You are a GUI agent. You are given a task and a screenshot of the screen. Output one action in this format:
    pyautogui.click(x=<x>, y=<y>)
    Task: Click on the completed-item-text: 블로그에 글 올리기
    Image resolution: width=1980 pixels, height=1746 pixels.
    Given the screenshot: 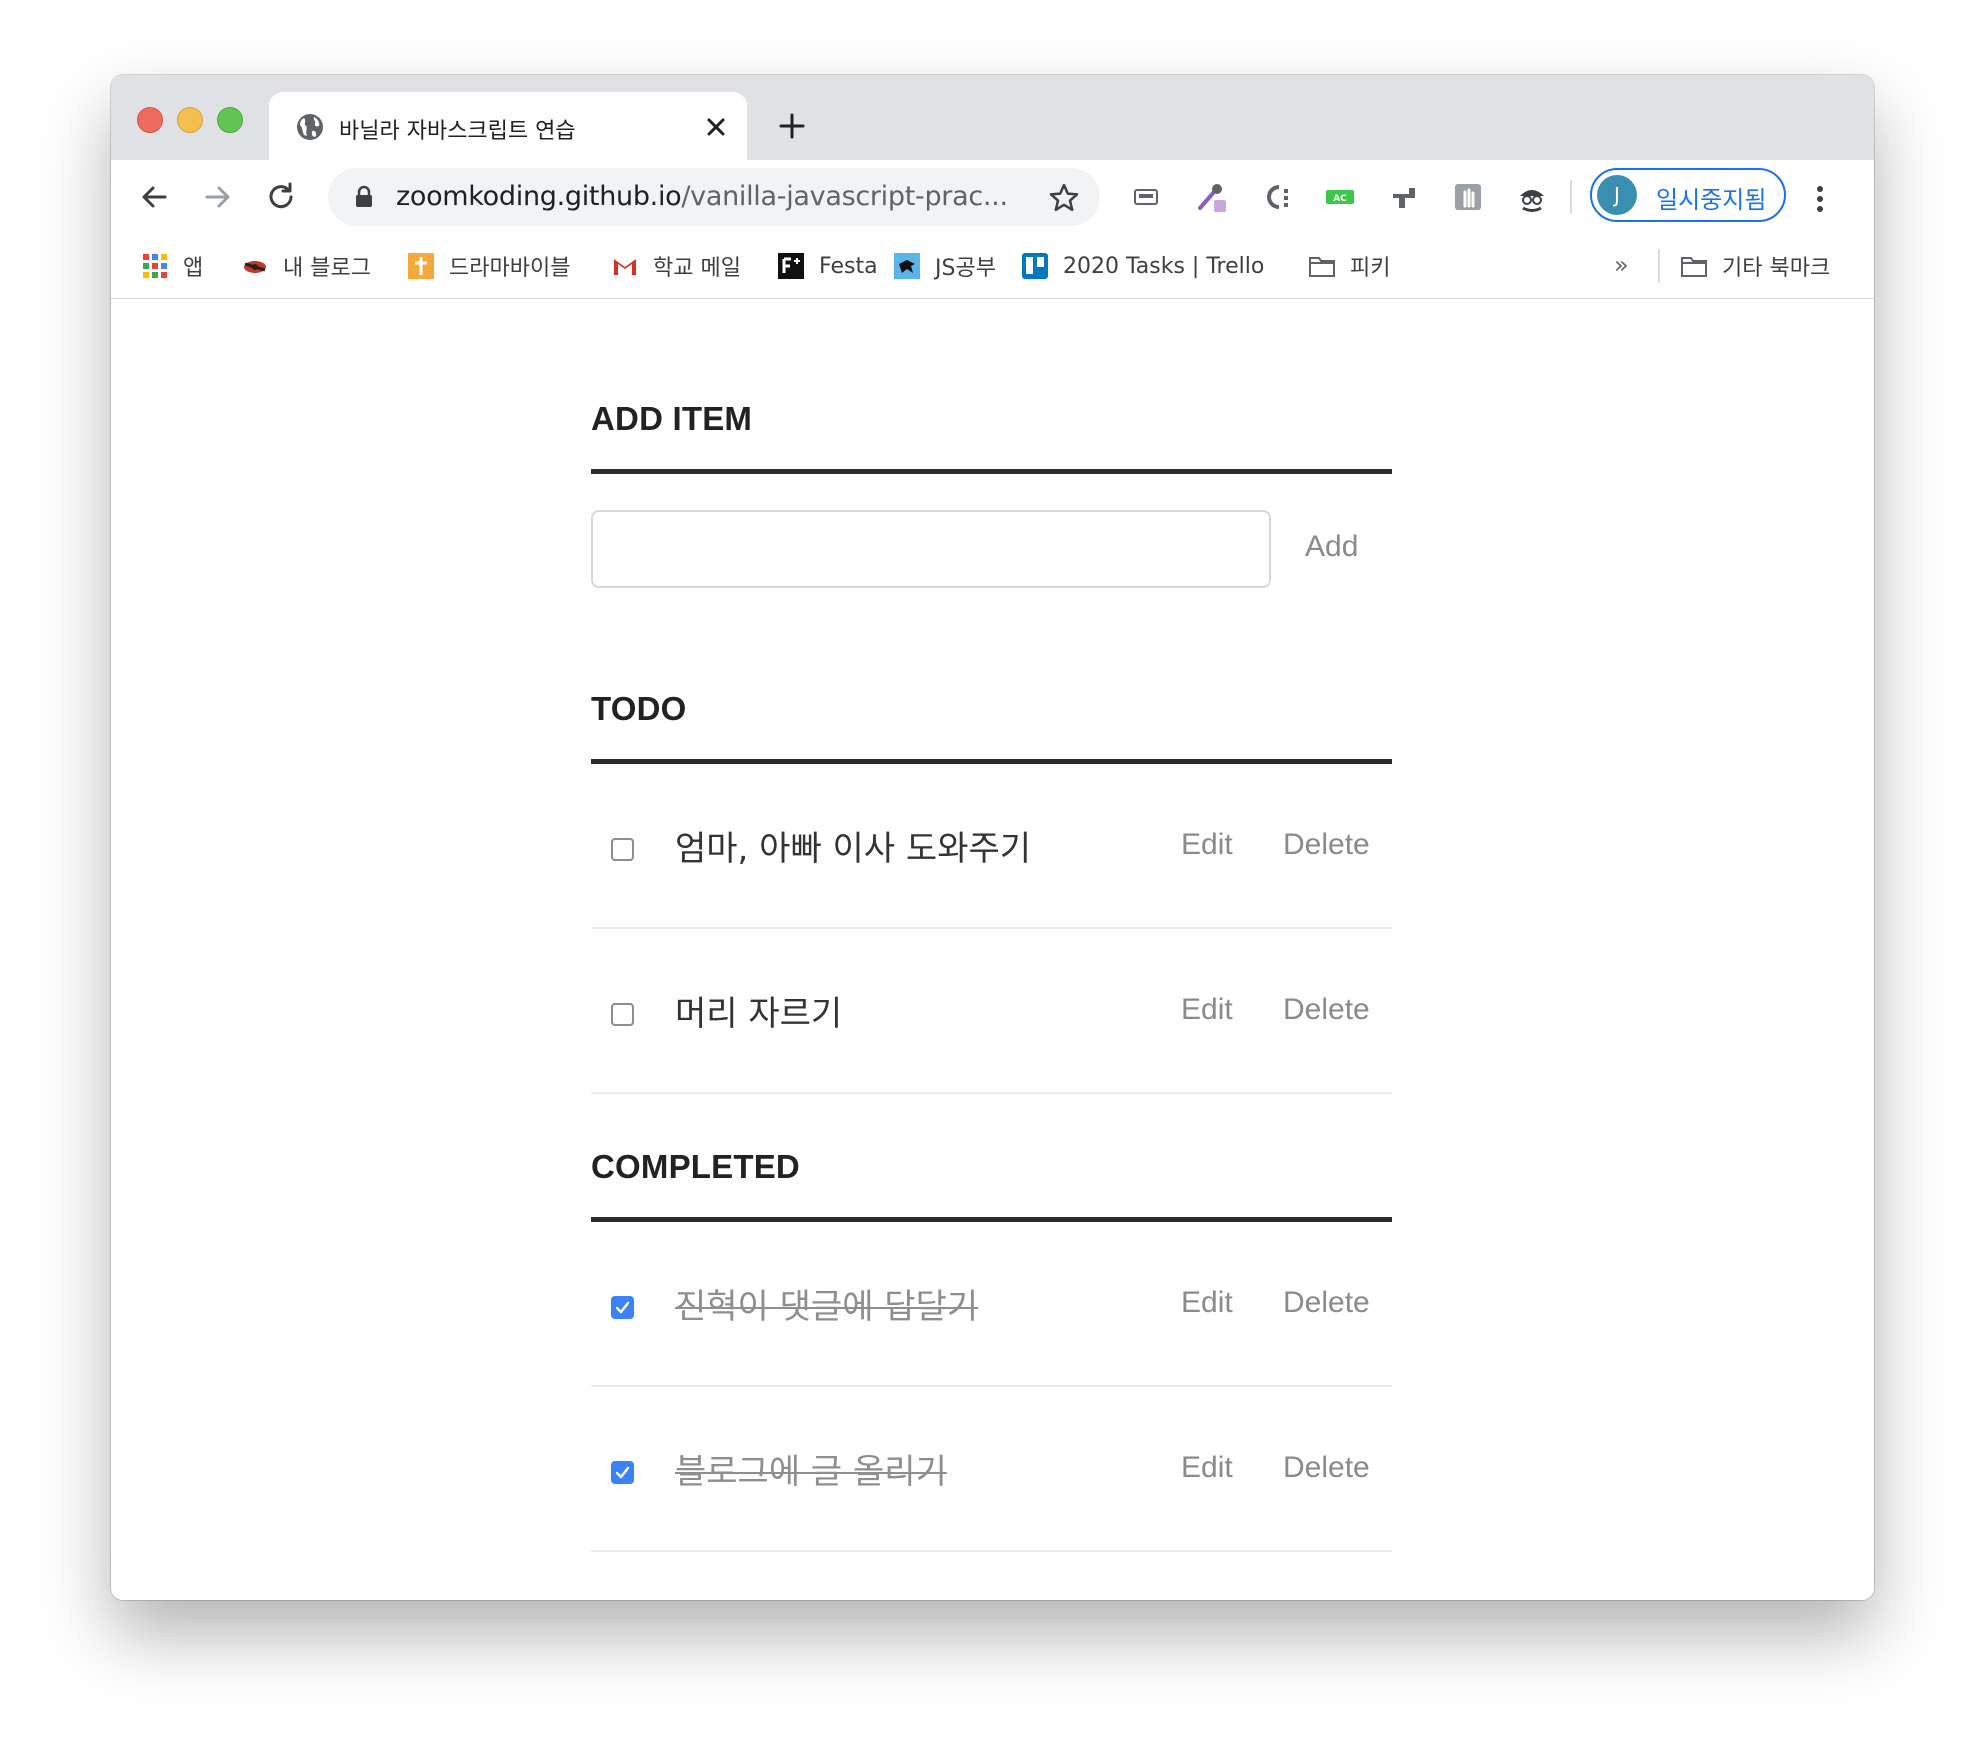 What is the action you would take?
    pyautogui.click(x=811, y=1472)
    